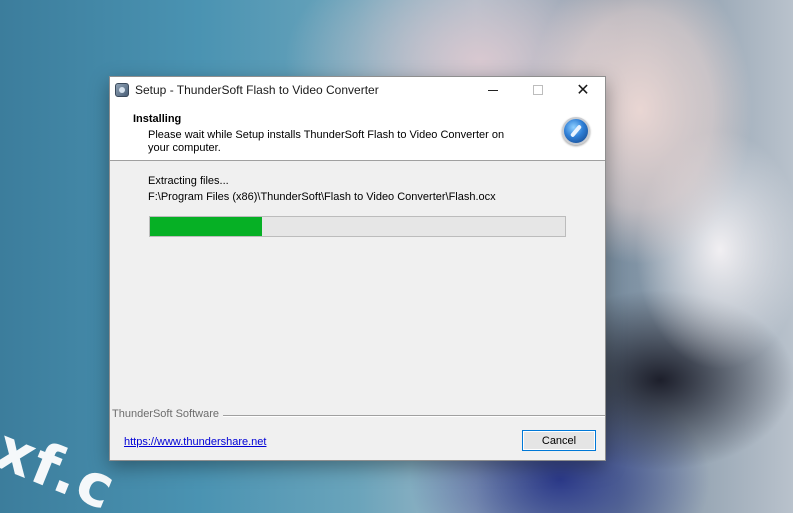  I want to click on minimize-icon, so click(493, 90).